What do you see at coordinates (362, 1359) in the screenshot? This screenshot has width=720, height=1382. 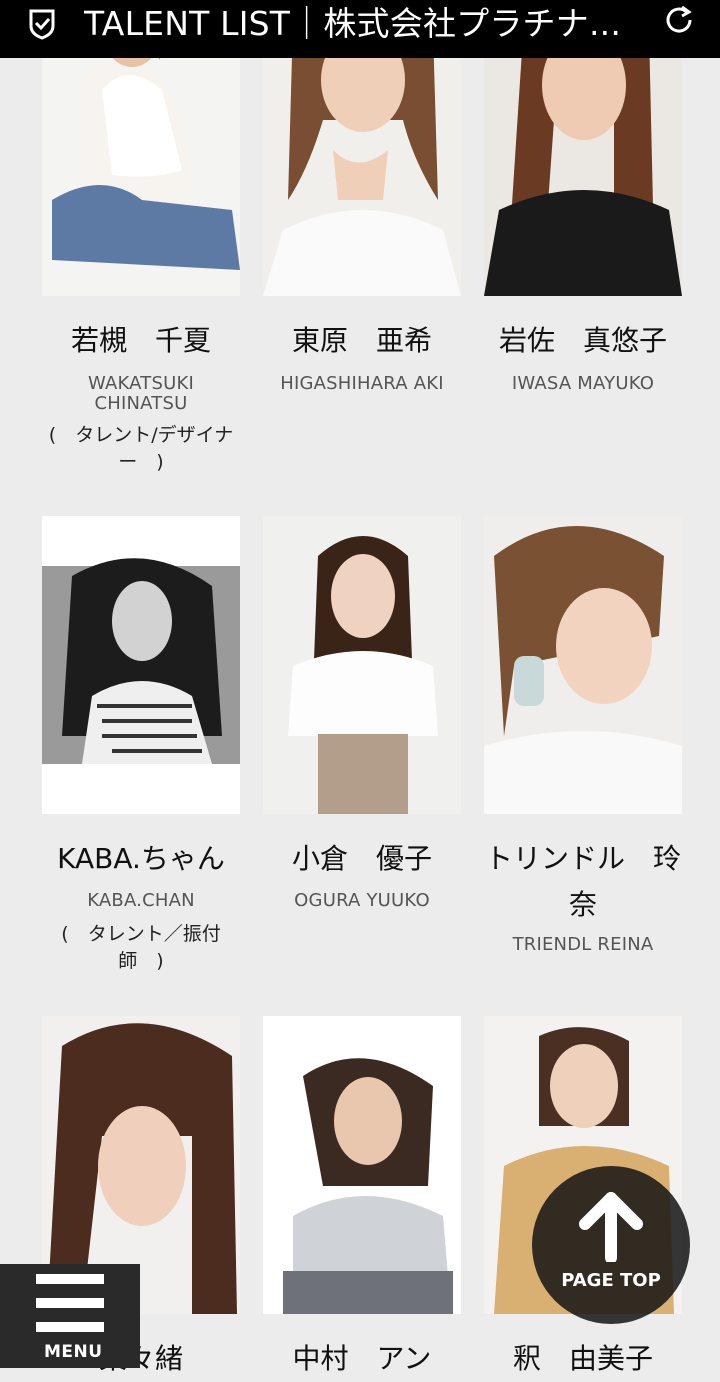 I see `talent-name: 中村 アン` at bounding box center [362, 1359].